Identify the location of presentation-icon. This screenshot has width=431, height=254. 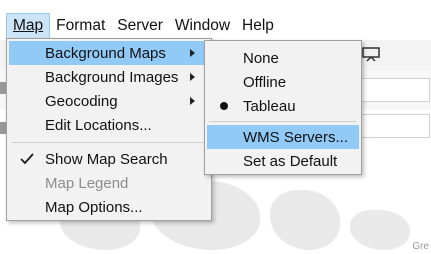
(371, 54).